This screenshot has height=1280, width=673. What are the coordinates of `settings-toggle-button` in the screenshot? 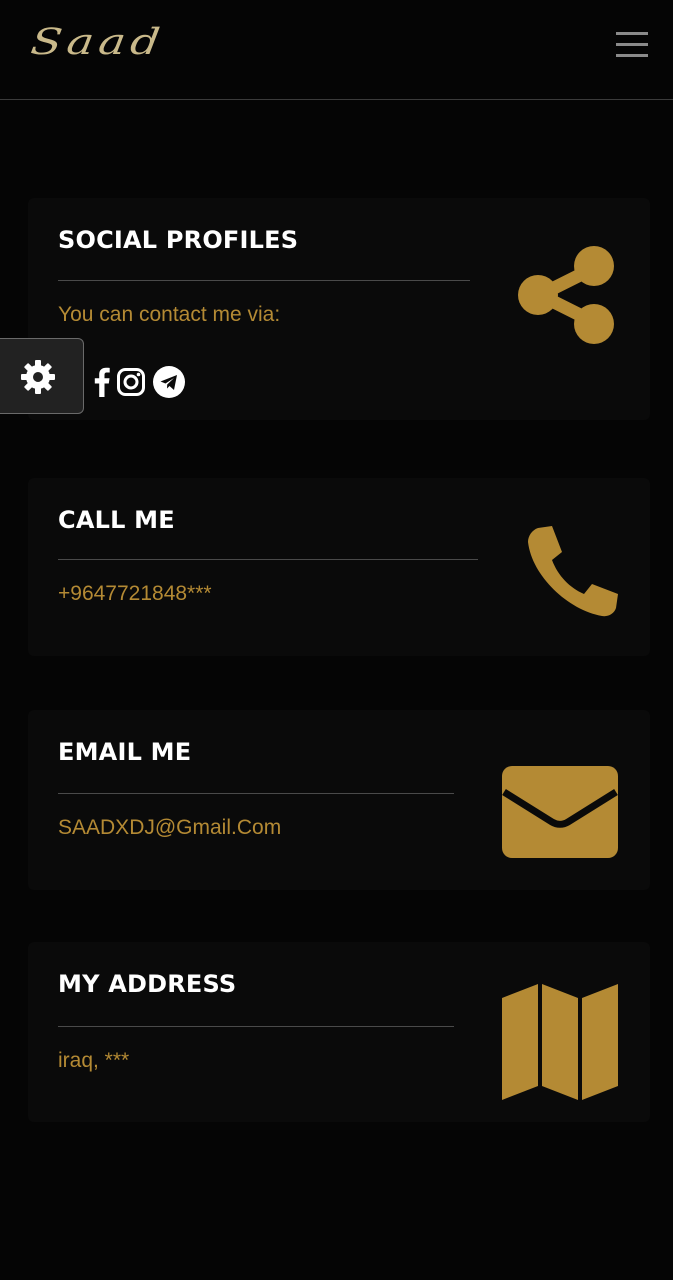 It's located at (42, 376).